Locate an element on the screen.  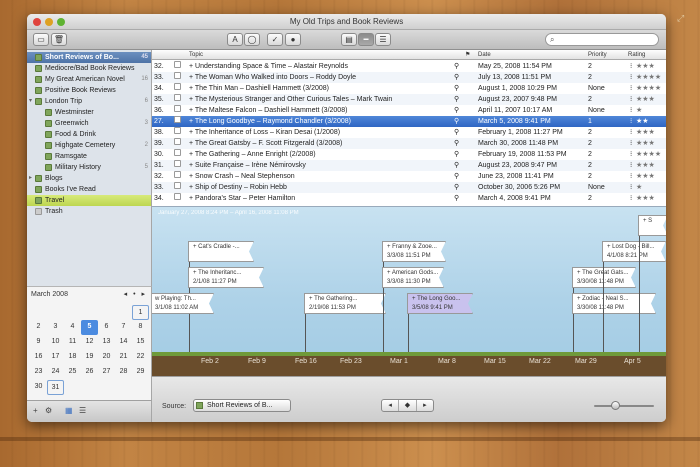
list-view-icon: ☰ is located at coordinates (82, 410).